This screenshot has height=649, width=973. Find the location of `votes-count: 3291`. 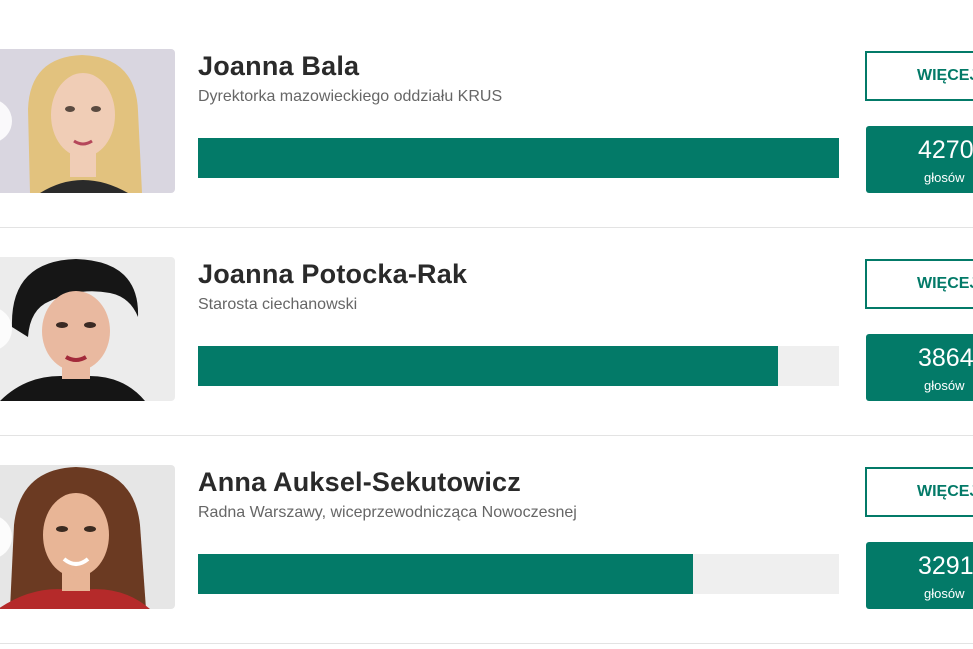

votes-count: 3291 is located at coordinates (945, 566).